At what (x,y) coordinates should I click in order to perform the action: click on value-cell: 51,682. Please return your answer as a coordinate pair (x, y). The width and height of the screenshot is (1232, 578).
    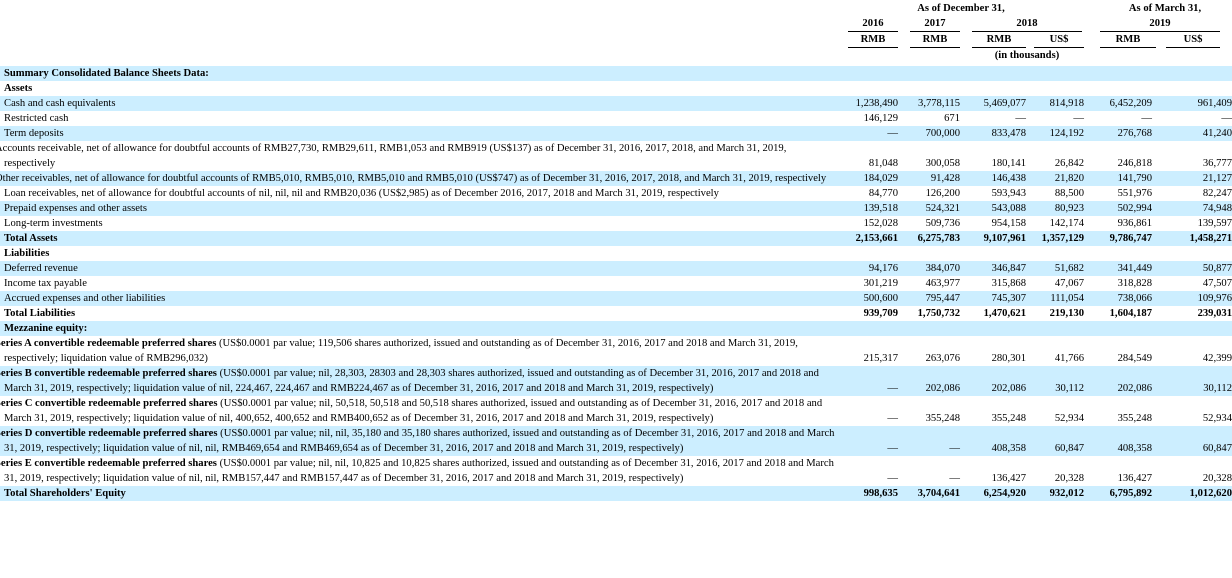
    Looking at the image, I should click on (1055, 268).